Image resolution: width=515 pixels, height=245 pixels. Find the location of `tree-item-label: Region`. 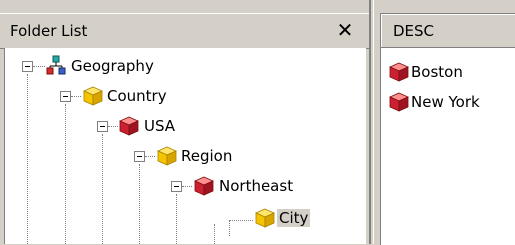

tree-item-label: Region is located at coordinates (207, 156).